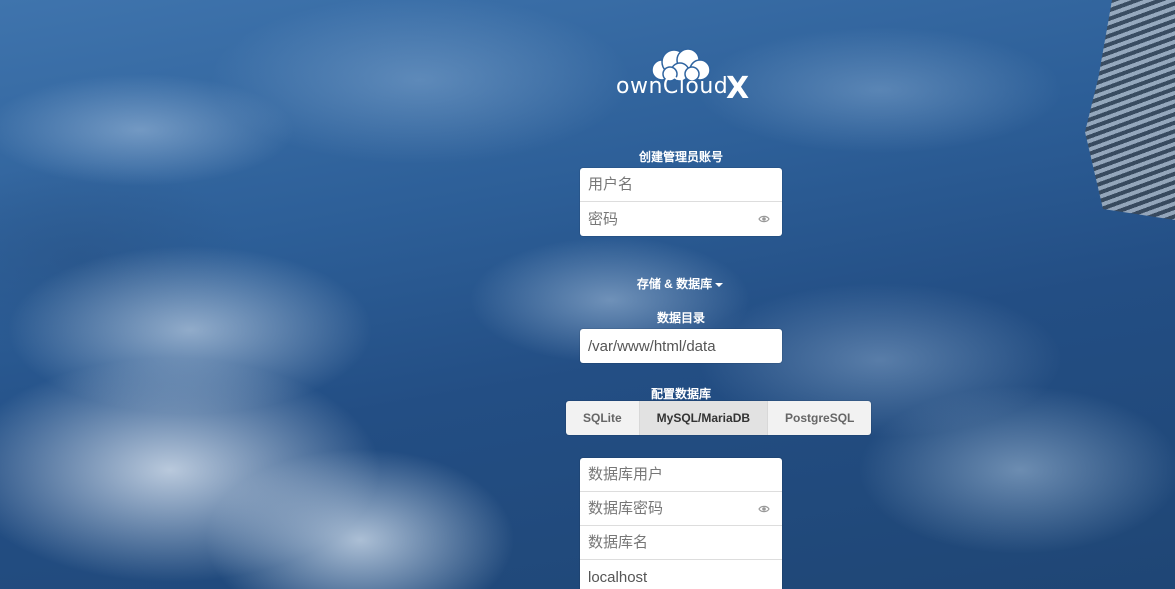 The image size is (1175, 589). What do you see at coordinates (680, 318) in the screenshot?
I see `data-directory-label: 数据目录` at bounding box center [680, 318].